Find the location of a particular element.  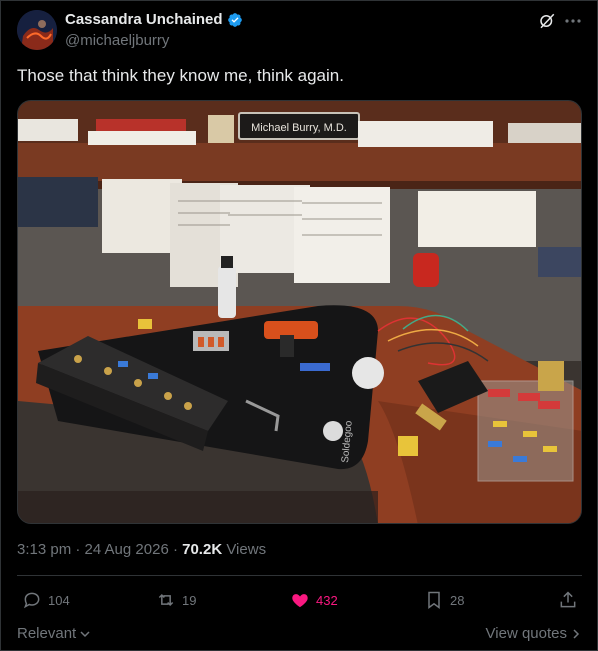

chevron-right-icon is located at coordinates (576, 633).